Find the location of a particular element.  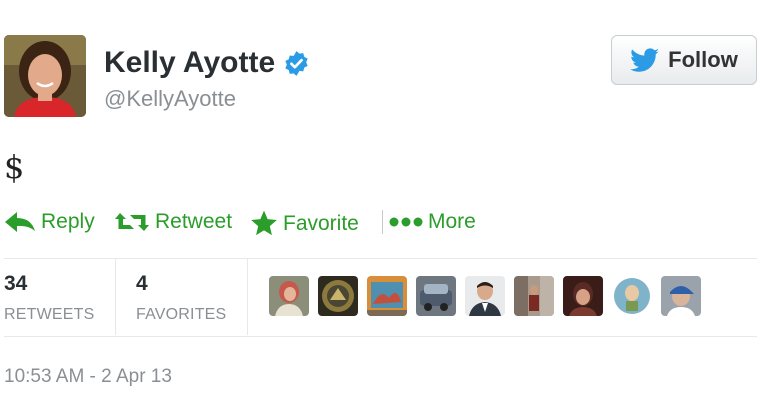

divider-top is located at coordinates (380, 258).